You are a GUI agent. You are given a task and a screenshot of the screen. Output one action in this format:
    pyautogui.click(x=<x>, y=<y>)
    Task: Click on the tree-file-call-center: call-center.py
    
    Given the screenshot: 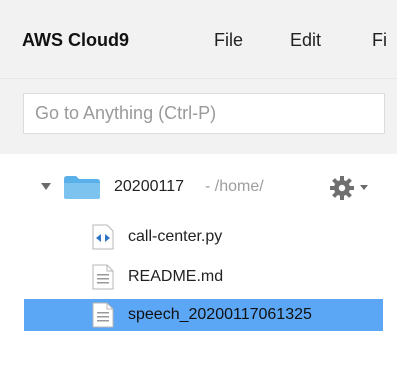 What is the action you would take?
    pyautogui.click(x=198, y=237)
    